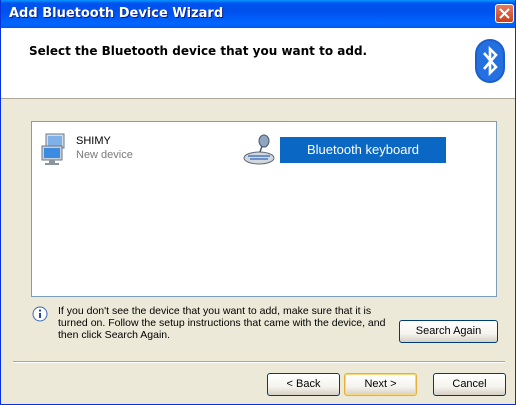 The height and width of the screenshot is (405, 516). What do you see at coordinates (104, 155) in the screenshot?
I see `device-status: New device` at bounding box center [104, 155].